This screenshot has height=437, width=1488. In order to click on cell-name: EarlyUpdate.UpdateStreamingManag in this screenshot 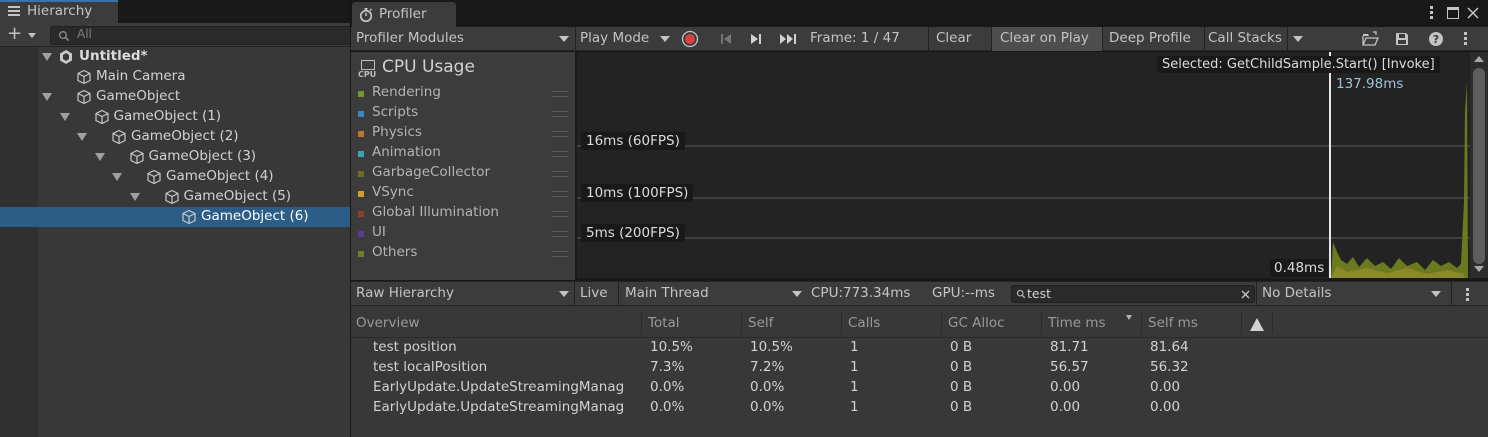, I will do `click(499, 407)`.